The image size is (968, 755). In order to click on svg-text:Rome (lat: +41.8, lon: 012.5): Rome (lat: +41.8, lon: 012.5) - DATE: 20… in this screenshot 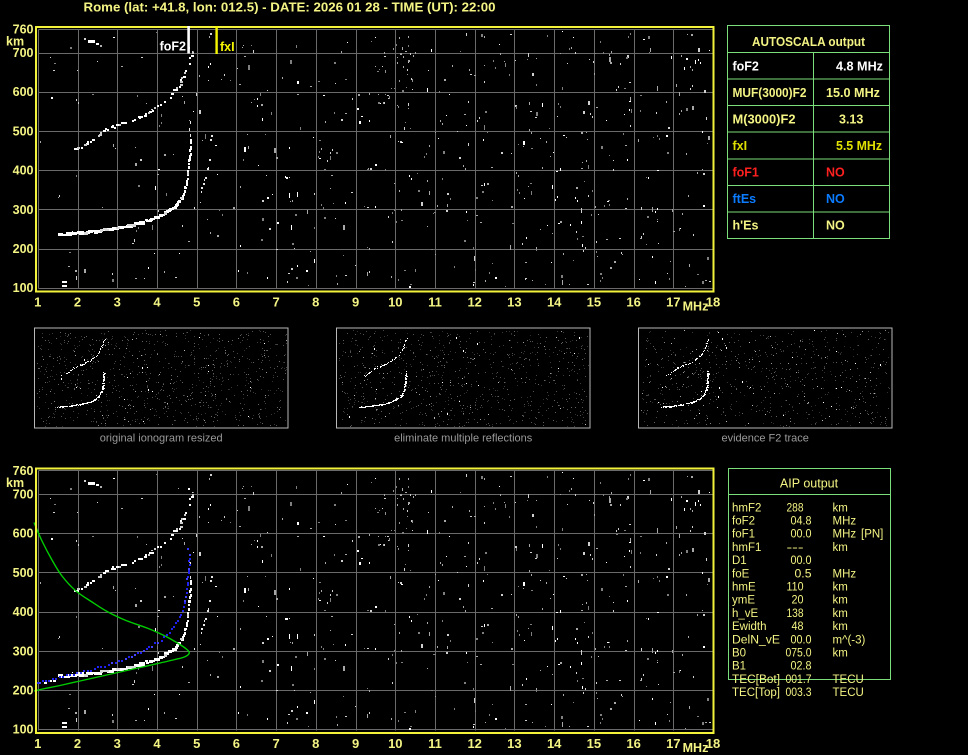, I will do `click(290, 8)`.